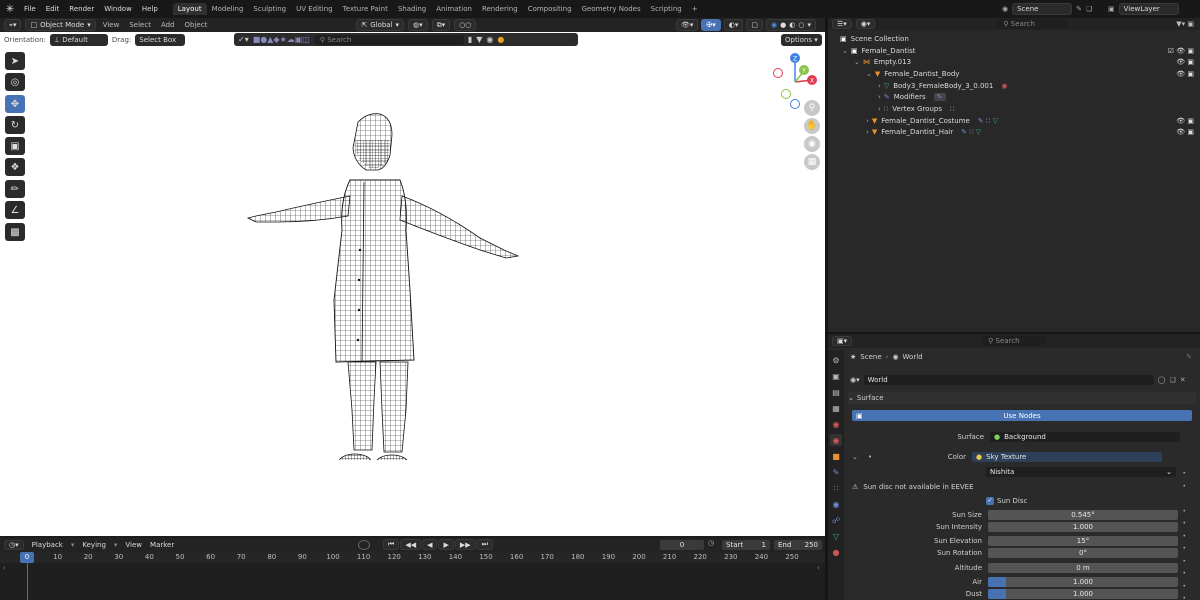 The image size is (1200, 600). I want to click on overlay-toggle-button: ◐▾, so click(733, 25).